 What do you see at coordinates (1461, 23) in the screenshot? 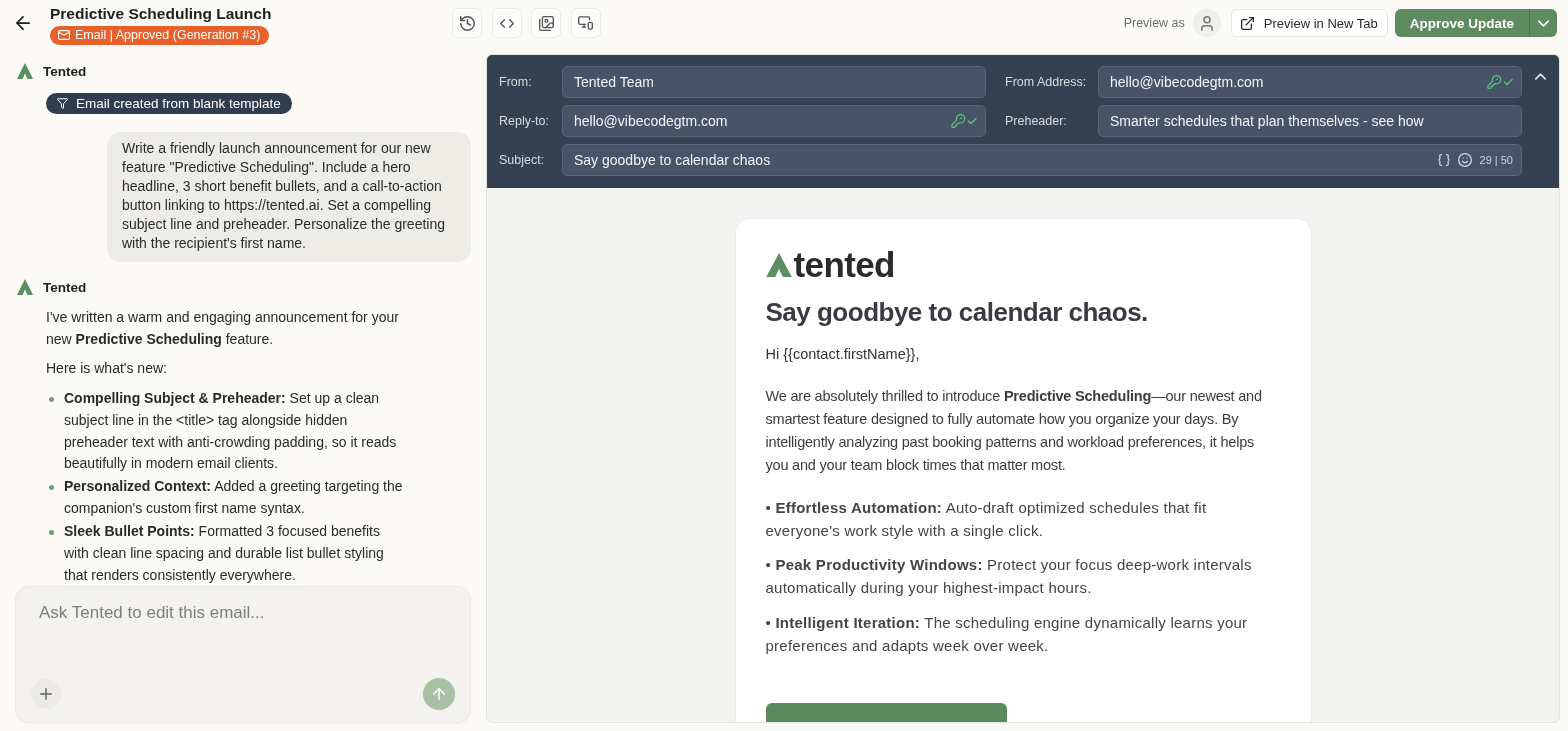
I see `approve-button: Approve Update` at bounding box center [1461, 23].